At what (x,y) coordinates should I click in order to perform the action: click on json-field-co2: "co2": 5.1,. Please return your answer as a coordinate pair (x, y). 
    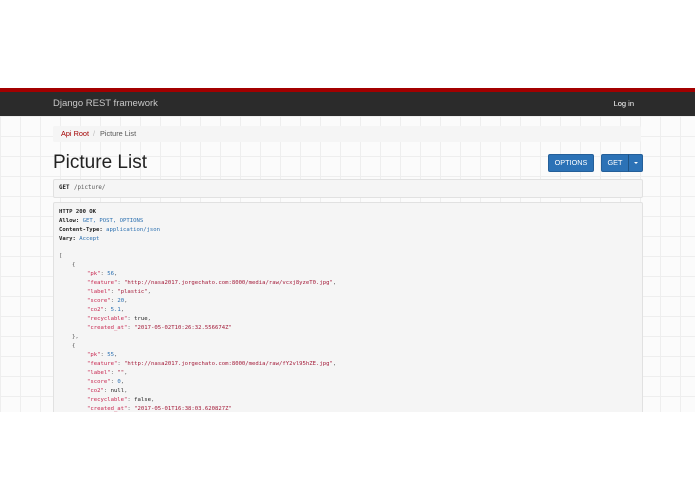
    Looking at the image, I should click on (106, 310).